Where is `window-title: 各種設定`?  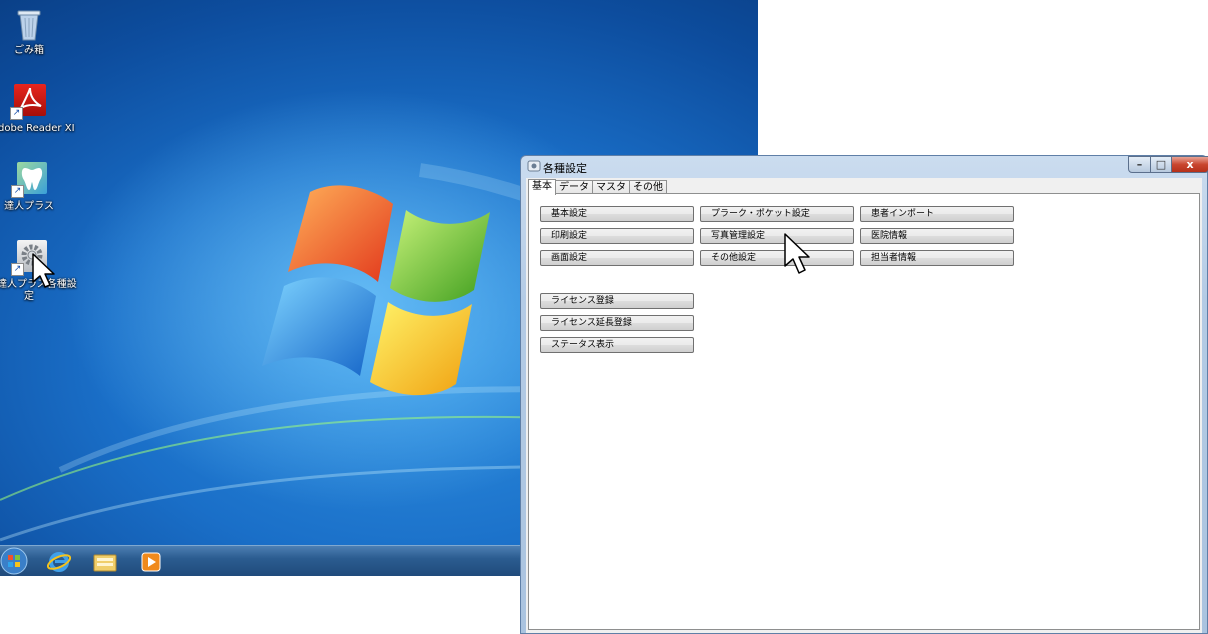 window-title: 各種設定 is located at coordinates (565, 168).